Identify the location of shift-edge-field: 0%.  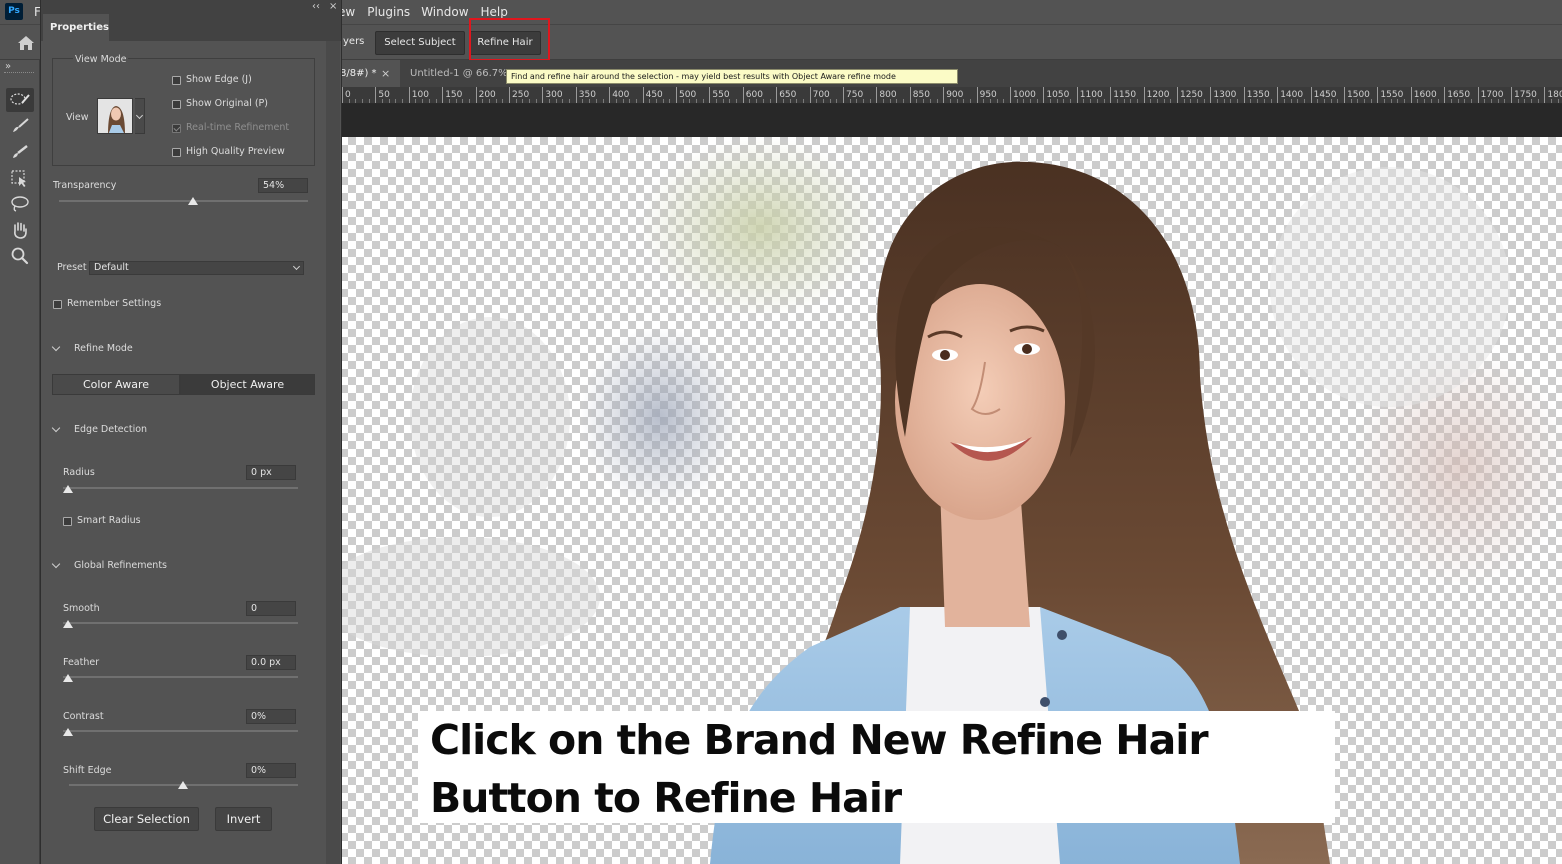
(271, 770).